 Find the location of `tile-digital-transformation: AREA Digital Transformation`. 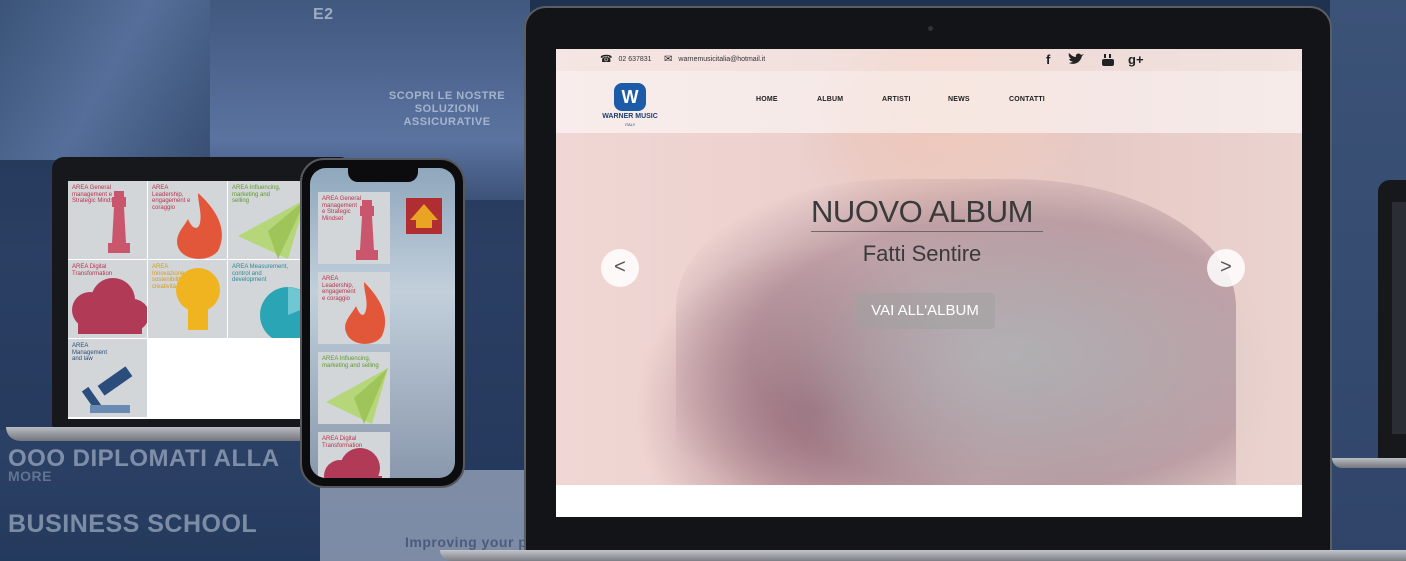

tile-digital-transformation: AREA Digital Transformation is located at coordinates (107, 299).